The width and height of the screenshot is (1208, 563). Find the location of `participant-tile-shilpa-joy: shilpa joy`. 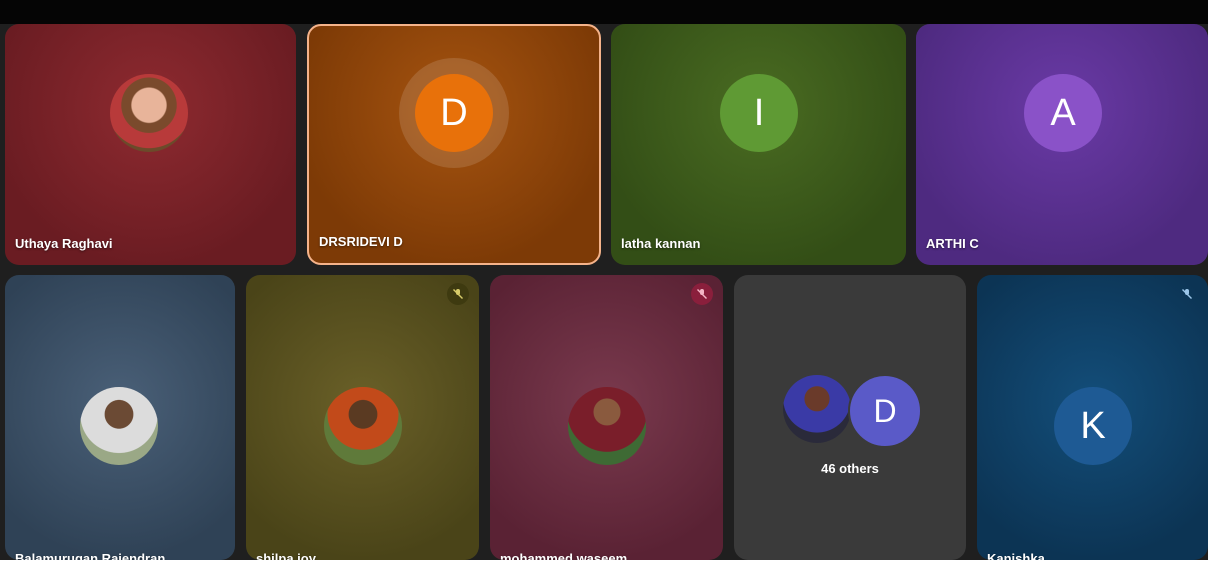

participant-tile-shilpa-joy: shilpa joy is located at coordinates (362, 417).